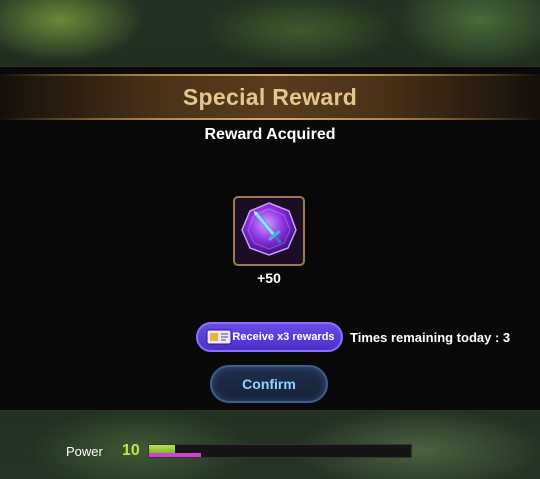  Describe the element at coordinates (270, 134) in the screenshot. I see `dialog-subtitle: Reward Acquired` at that location.